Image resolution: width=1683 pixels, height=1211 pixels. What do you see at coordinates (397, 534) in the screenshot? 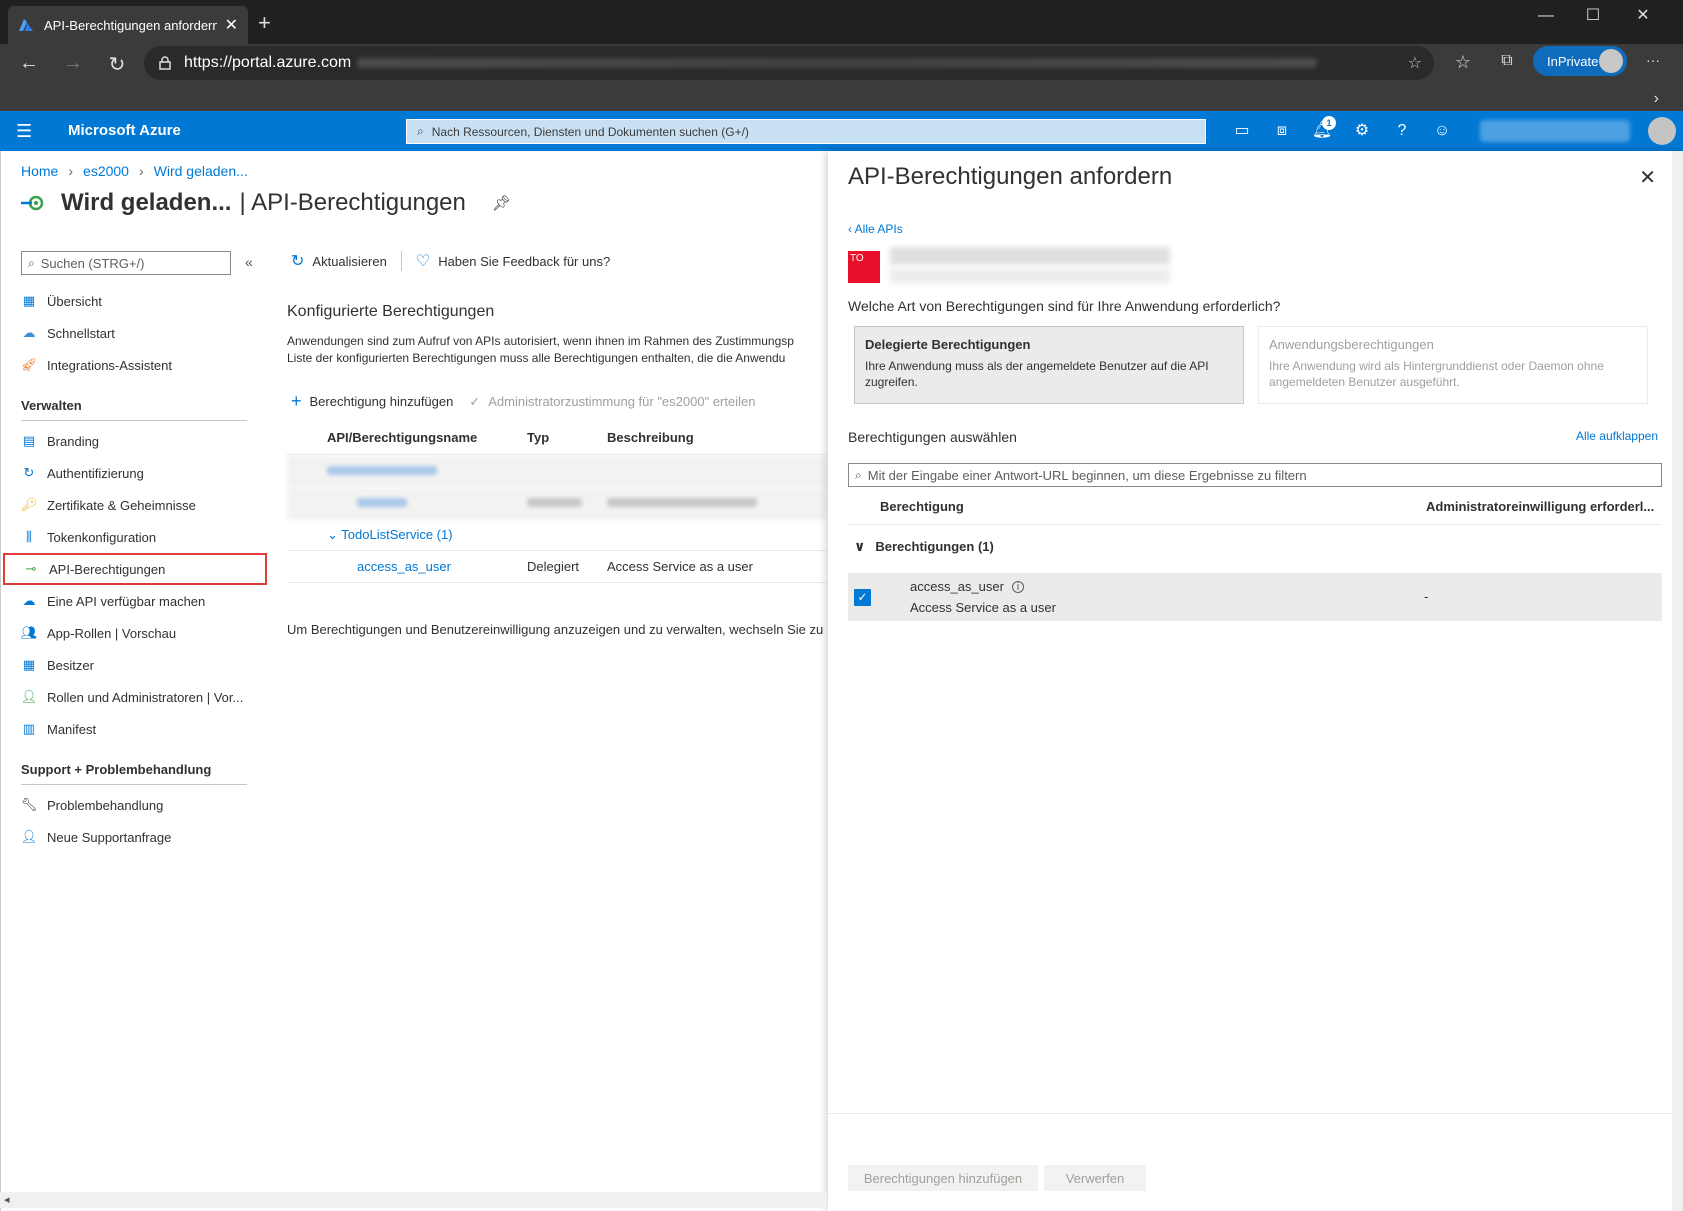
I see `group-label: TodoListService (1)` at bounding box center [397, 534].